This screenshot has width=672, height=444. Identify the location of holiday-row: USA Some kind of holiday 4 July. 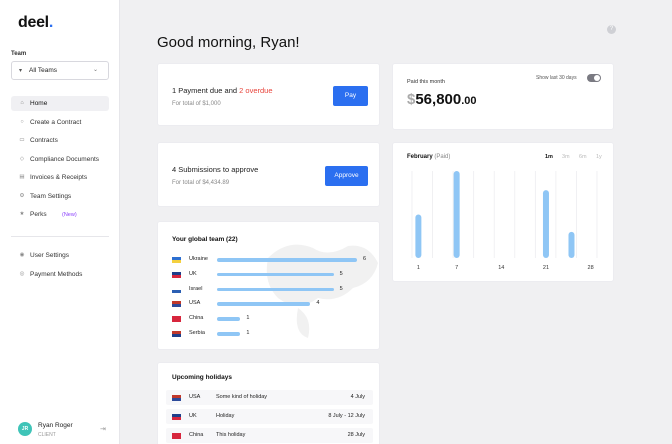
(269, 397).